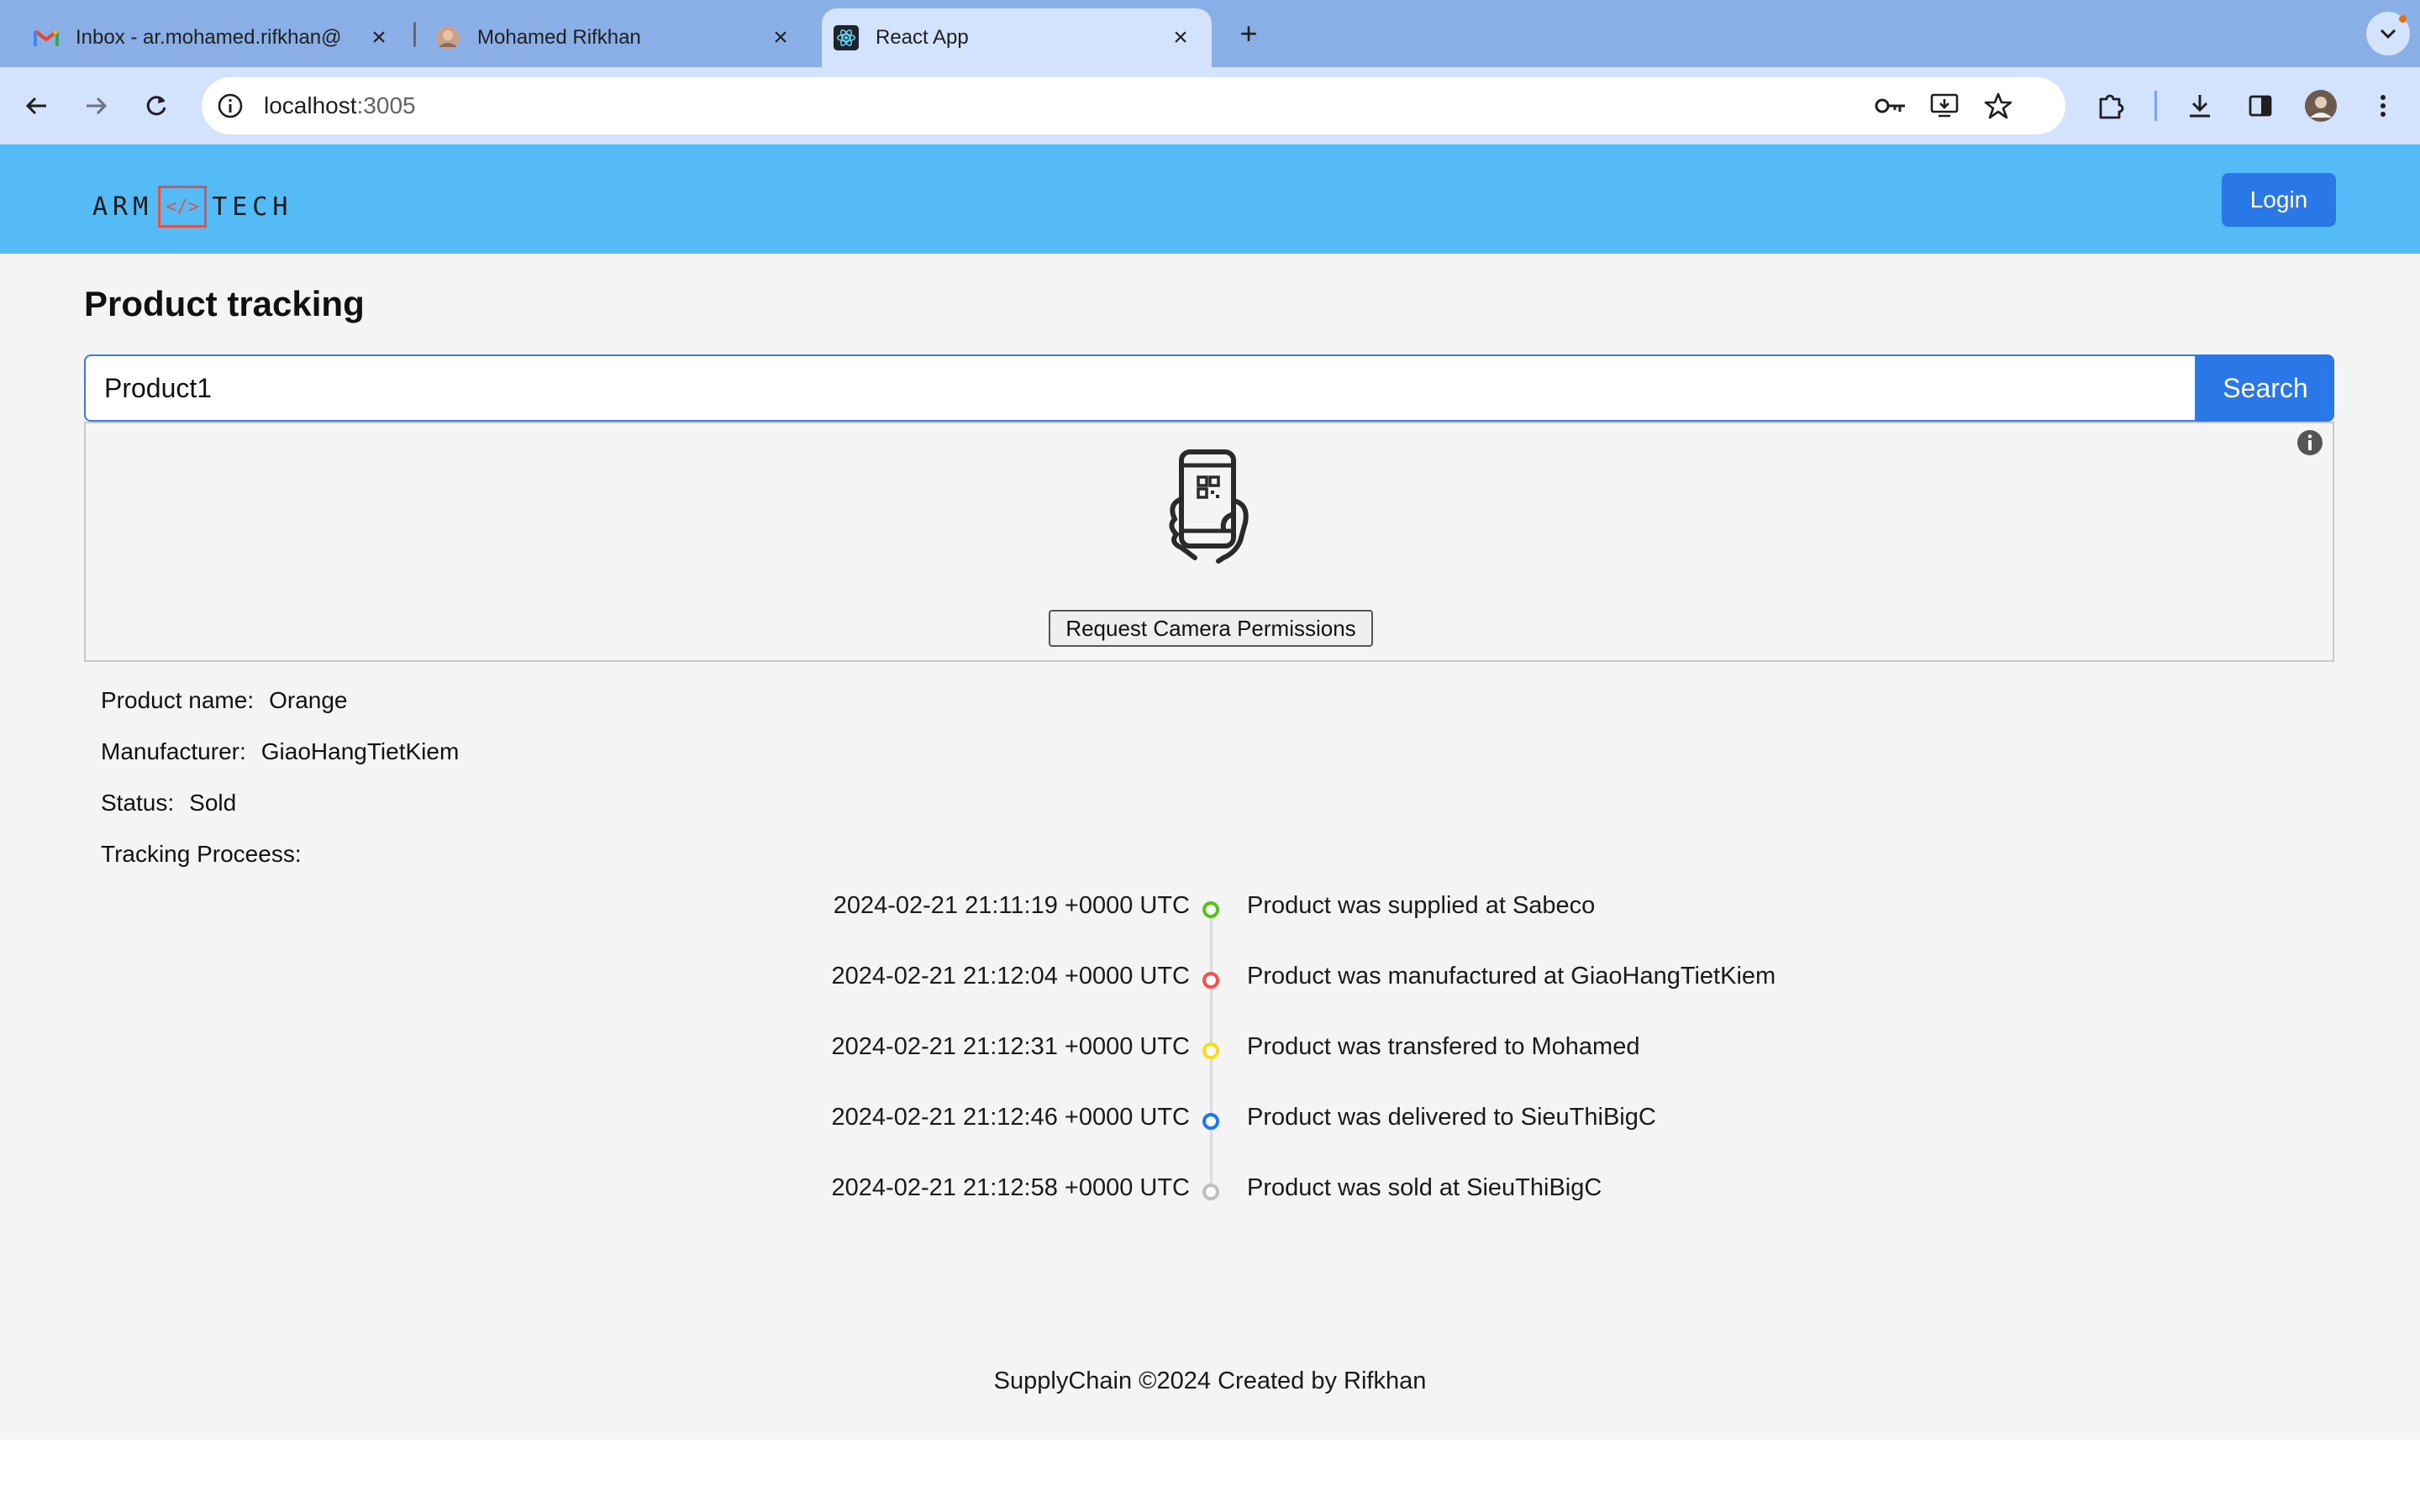  I want to click on gmail-icon, so click(46, 37).